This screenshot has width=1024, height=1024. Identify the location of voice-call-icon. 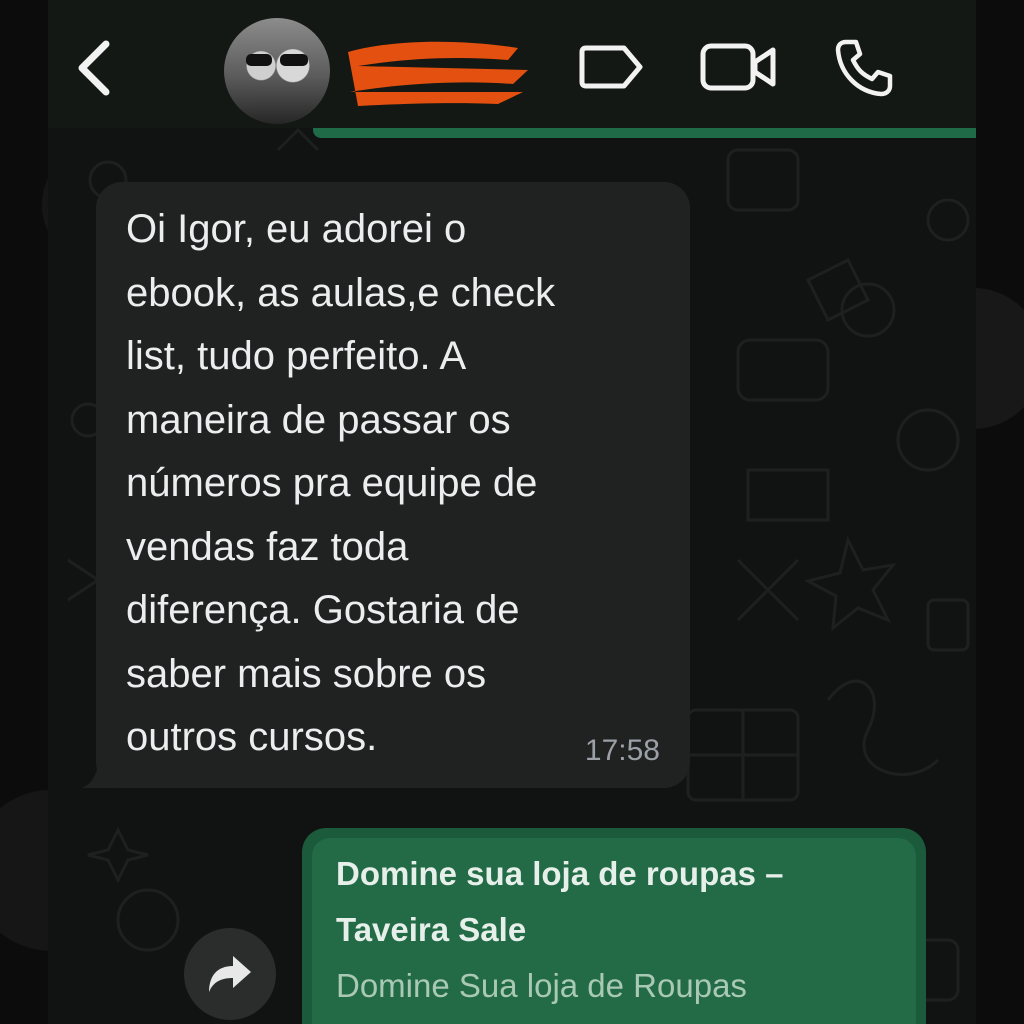
(864, 68).